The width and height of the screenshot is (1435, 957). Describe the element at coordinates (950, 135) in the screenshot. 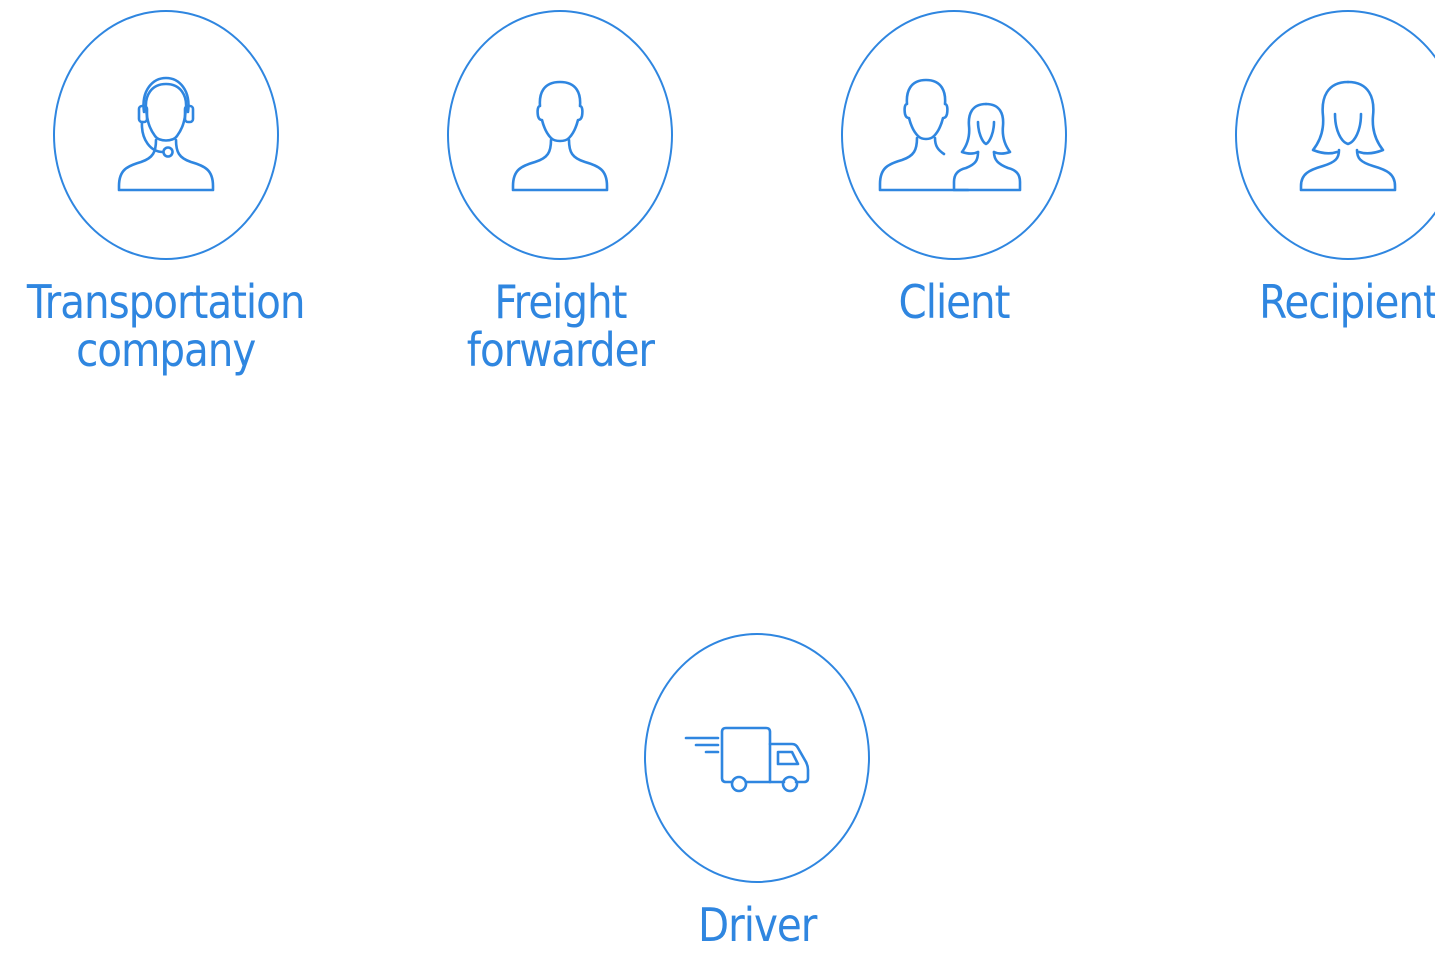

I see `two-people-icon` at that location.